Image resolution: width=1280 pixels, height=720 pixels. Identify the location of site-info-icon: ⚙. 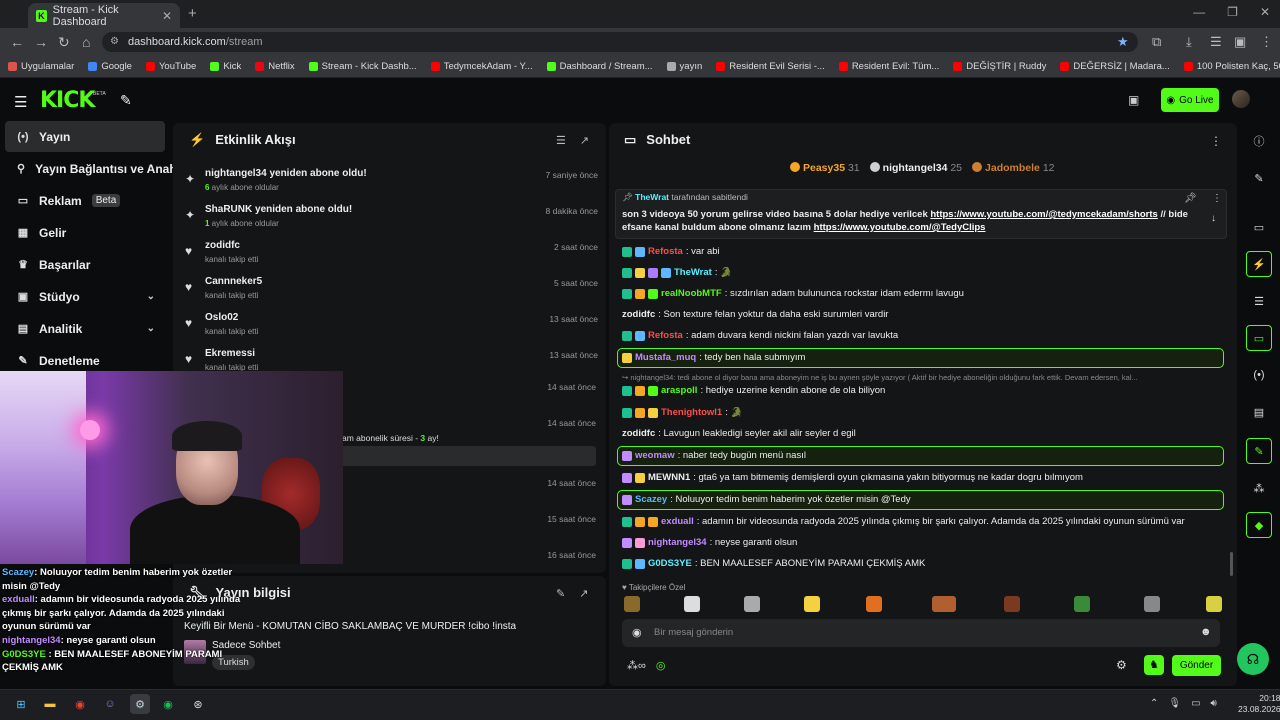
(114, 41).